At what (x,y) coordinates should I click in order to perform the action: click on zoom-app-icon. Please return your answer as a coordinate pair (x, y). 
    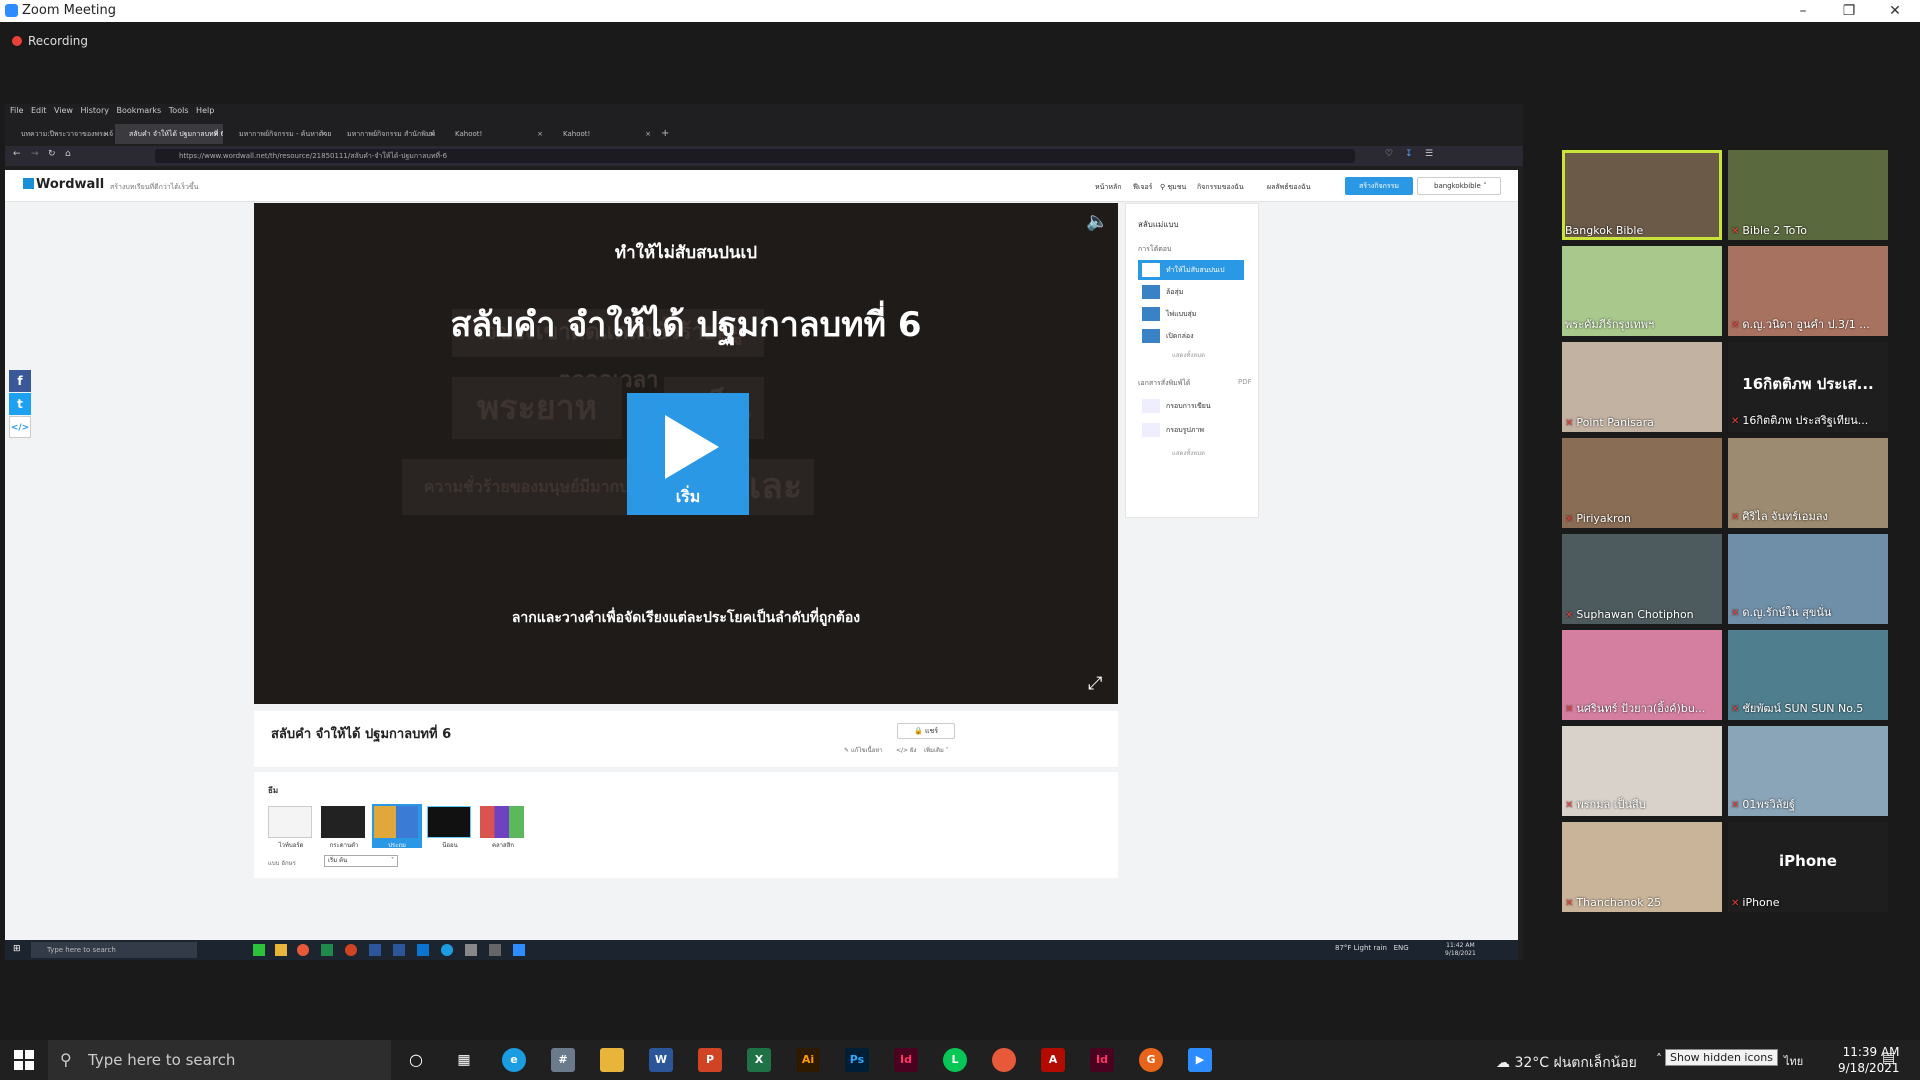
    Looking at the image, I should click on (519, 950).